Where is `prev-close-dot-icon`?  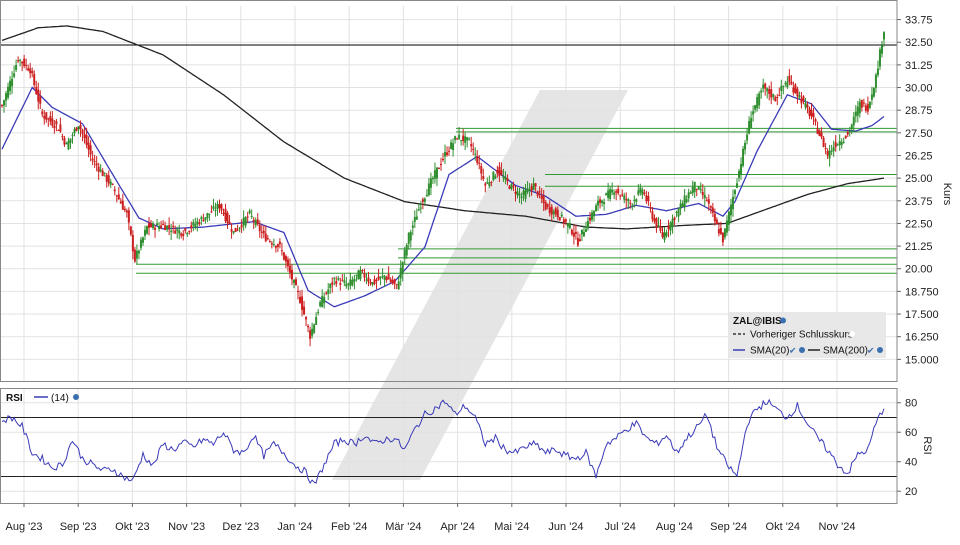
prev-close-dot-icon is located at coordinates (852, 334).